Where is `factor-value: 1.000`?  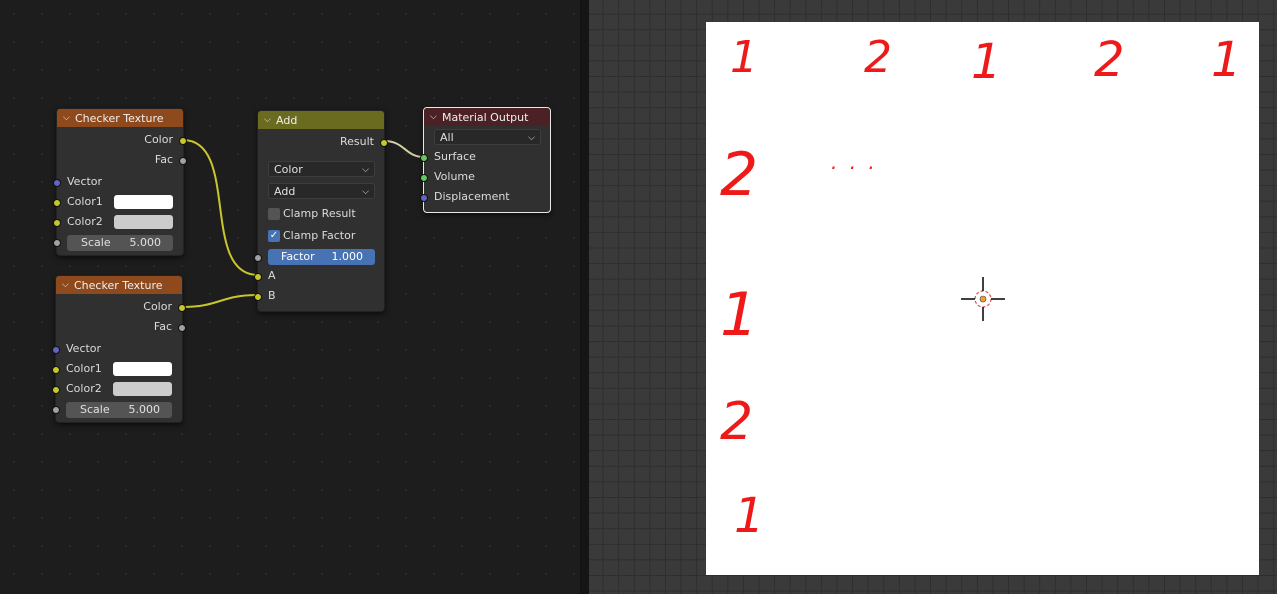 factor-value: 1.000 is located at coordinates (347, 256).